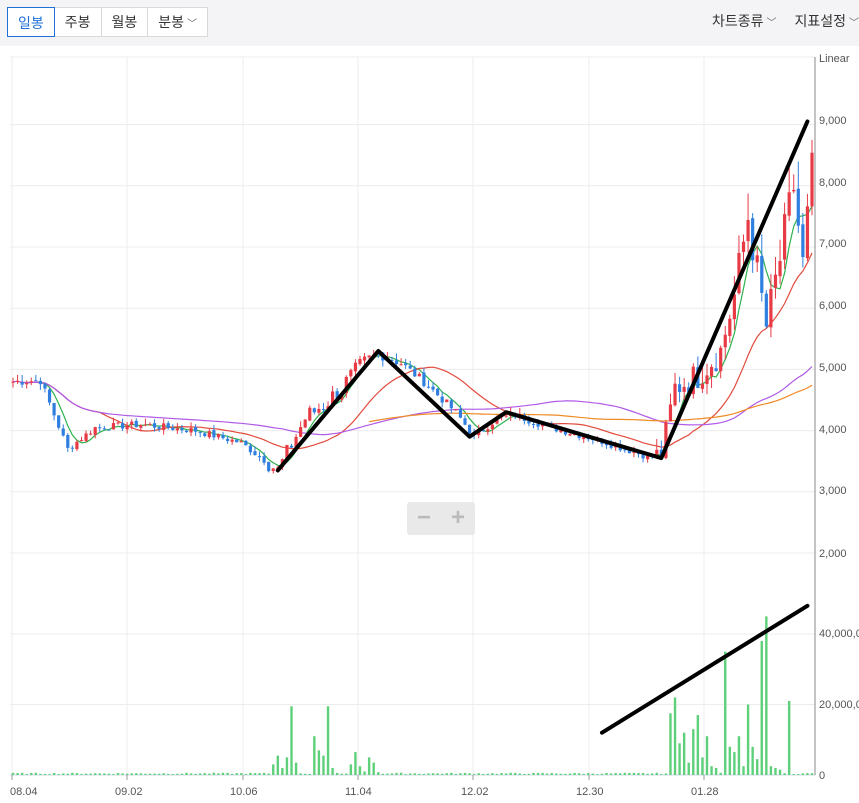  Describe the element at coordinates (125, 22) in the screenshot. I see `tab-monthly: 월봉` at that location.